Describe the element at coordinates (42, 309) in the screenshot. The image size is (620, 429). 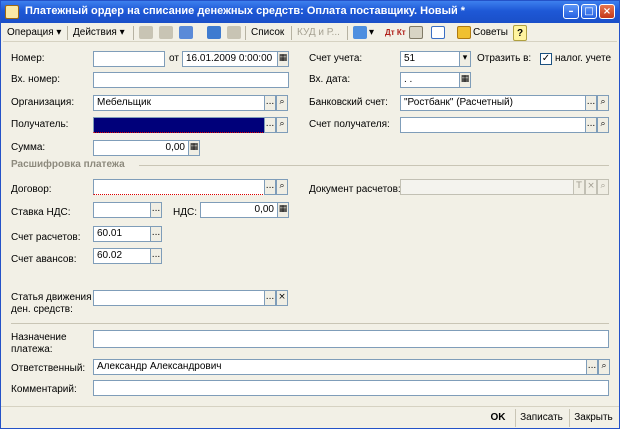
I see `cashflow-item-label-line2: ден. средств:` at that location.